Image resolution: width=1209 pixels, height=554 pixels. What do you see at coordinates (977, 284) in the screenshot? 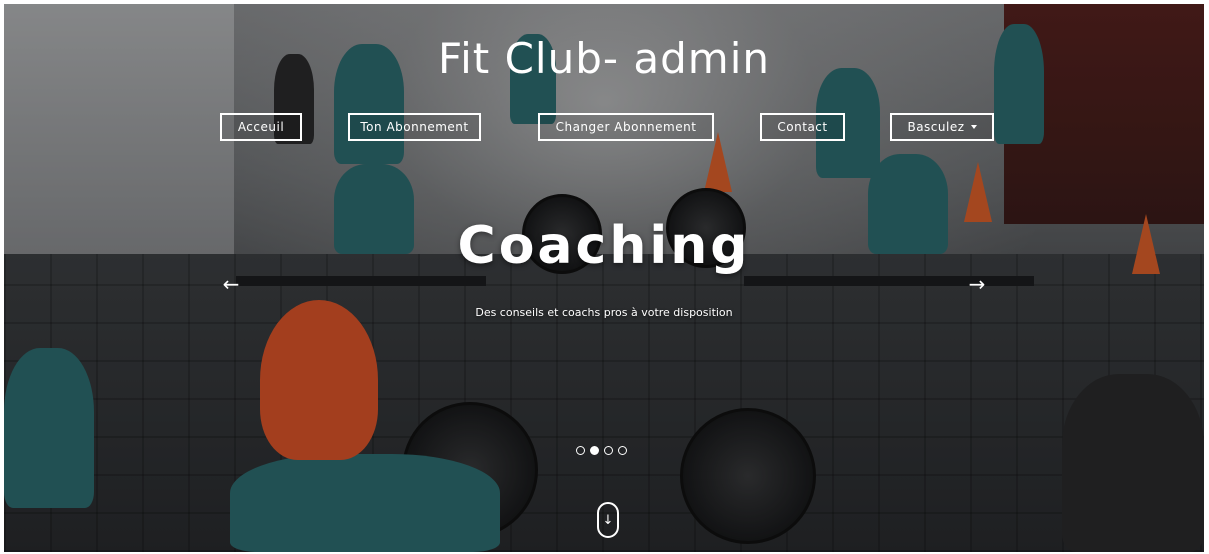
I see `carousel-next-arrow-icon: →` at bounding box center [977, 284].